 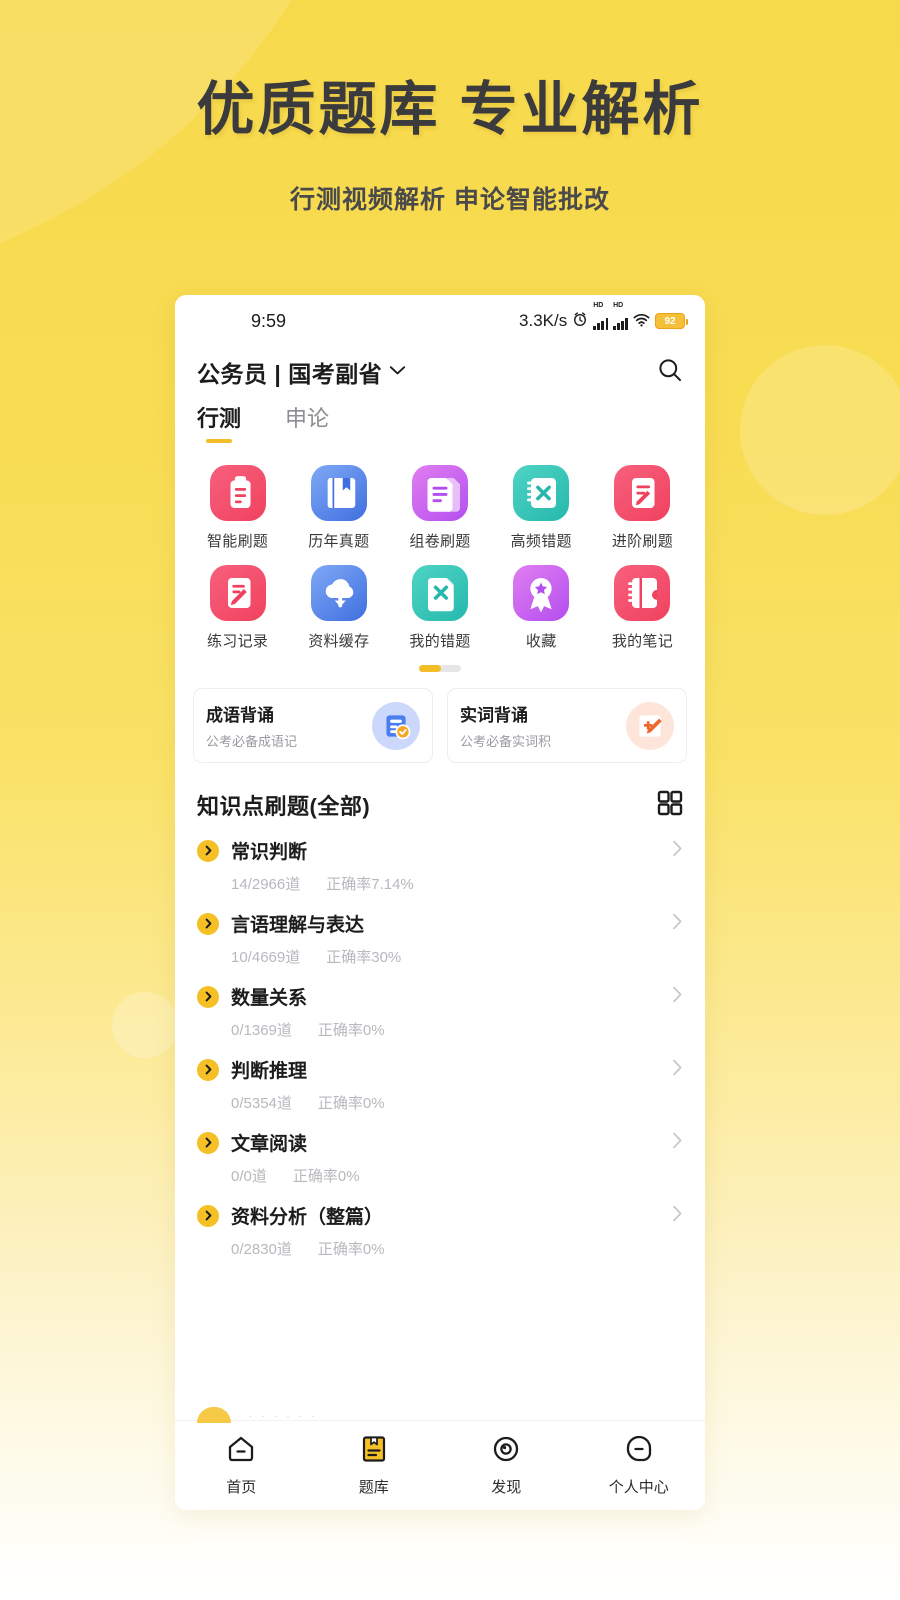 I want to click on grid-item-notebook-x: 高频错题, so click(x=541, y=505).